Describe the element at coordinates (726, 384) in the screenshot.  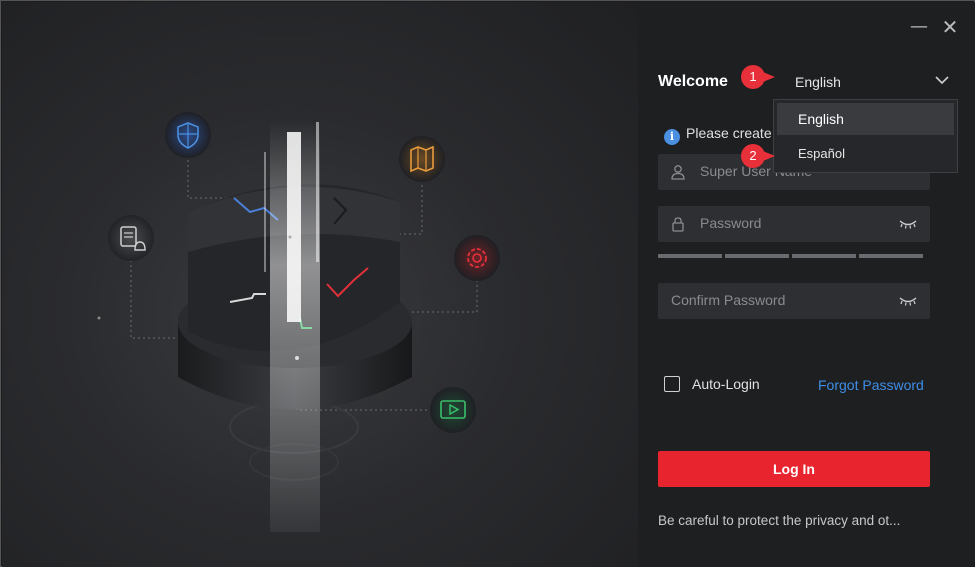
I see `auto-login-label: Auto-Login` at that location.